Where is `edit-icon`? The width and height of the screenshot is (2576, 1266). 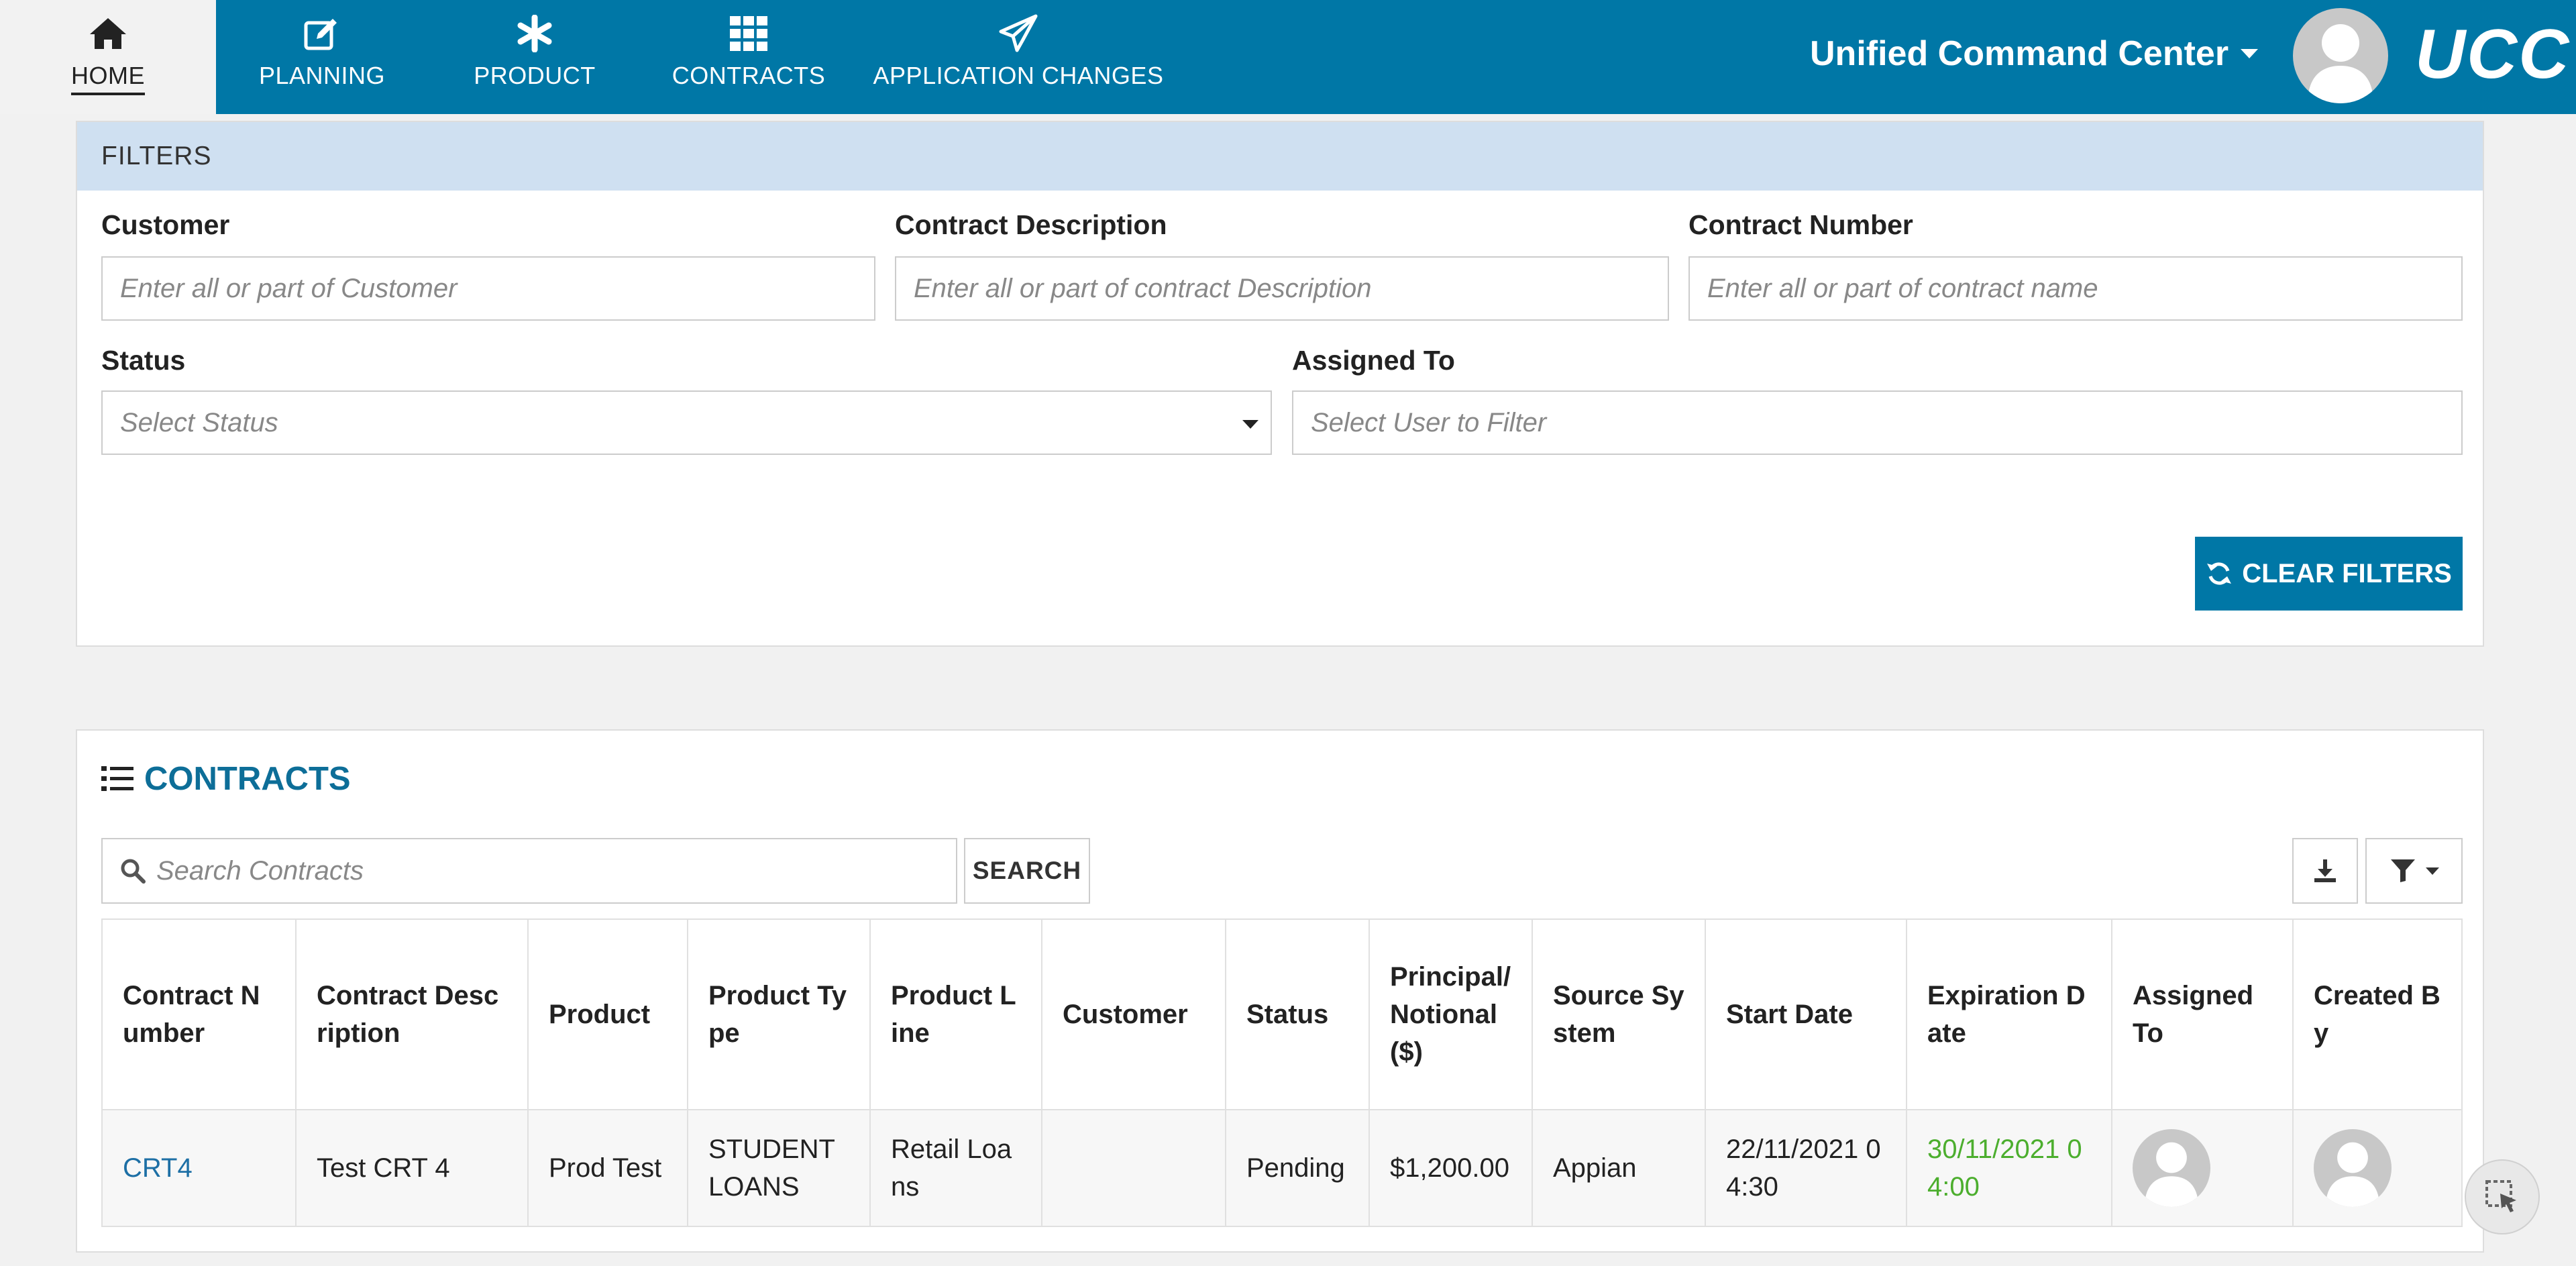 edit-icon is located at coordinates (322, 33).